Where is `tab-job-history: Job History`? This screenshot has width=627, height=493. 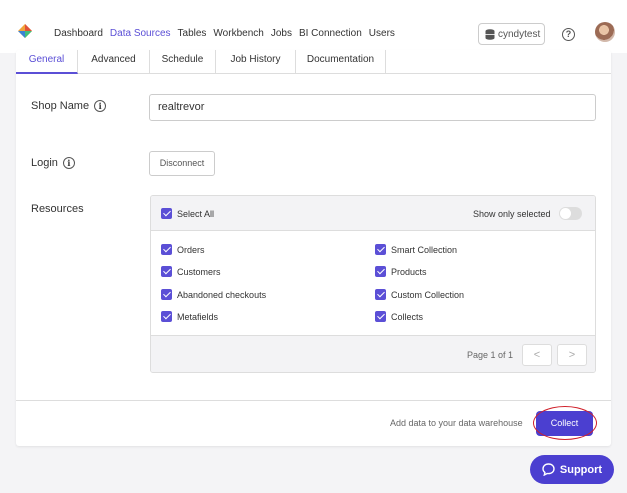 tab-job-history: Job History is located at coordinates (256, 62).